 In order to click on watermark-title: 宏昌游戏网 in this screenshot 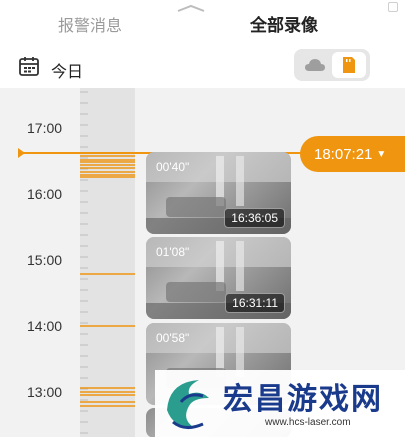, I will do `click(303, 399)`.